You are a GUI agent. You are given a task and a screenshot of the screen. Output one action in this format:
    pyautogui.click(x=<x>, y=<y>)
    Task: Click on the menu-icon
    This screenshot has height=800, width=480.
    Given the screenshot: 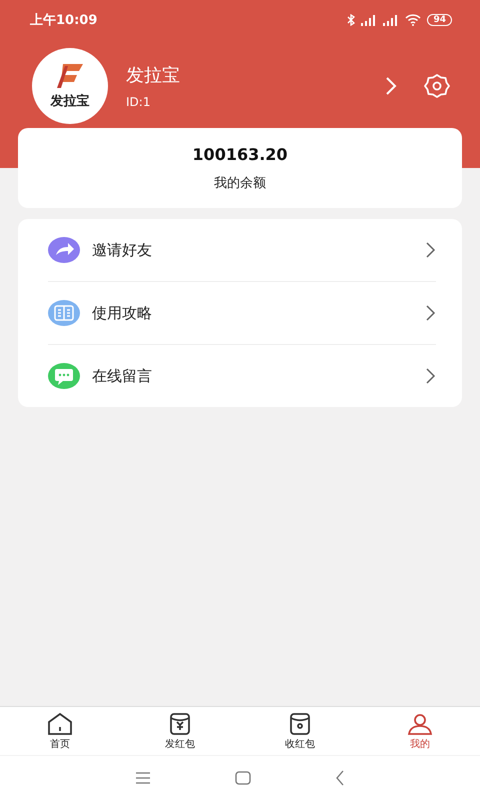 What is the action you would take?
    pyautogui.click(x=143, y=778)
    